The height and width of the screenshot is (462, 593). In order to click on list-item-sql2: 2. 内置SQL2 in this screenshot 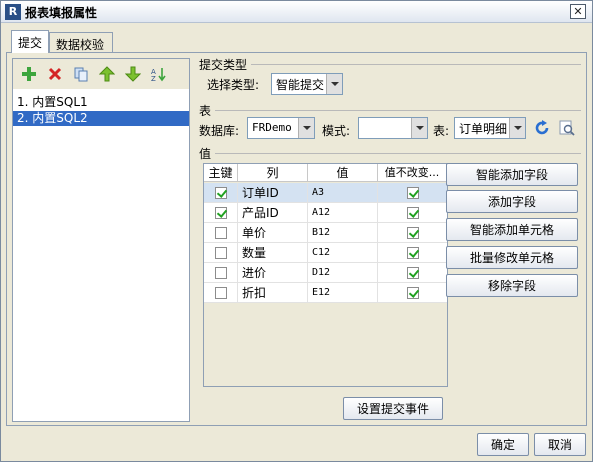, I will do `click(101, 118)`.